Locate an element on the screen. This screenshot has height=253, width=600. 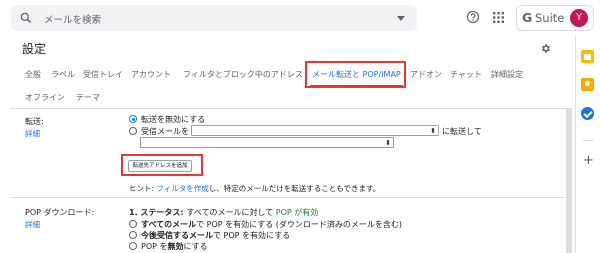
top-header: メールを検索 G Suite Y is located at coordinates (300, 18).